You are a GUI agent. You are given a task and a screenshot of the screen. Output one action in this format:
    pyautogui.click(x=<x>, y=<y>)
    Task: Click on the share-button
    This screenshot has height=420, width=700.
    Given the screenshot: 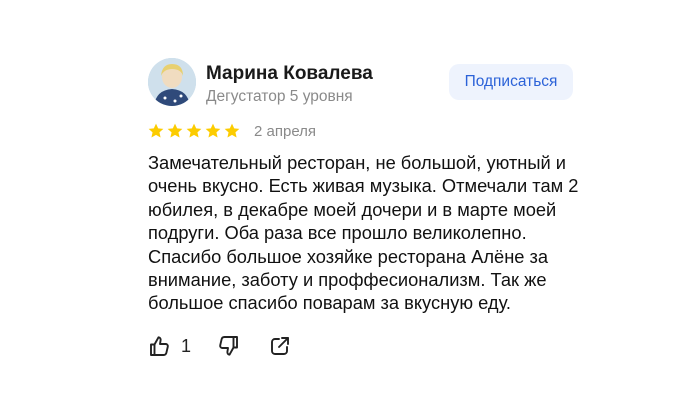 What is the action you would take?
    pyautogui.click(x=280, y=346)
    